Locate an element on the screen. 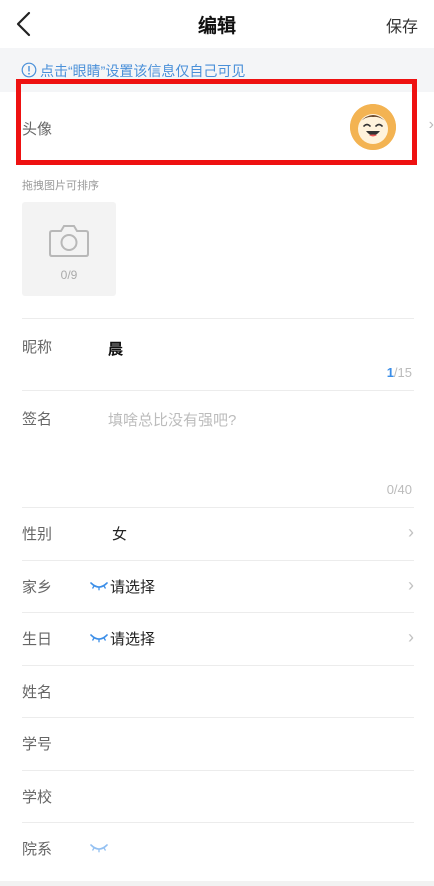  student-id-row: 学号 is located at coordinates (217, 744).